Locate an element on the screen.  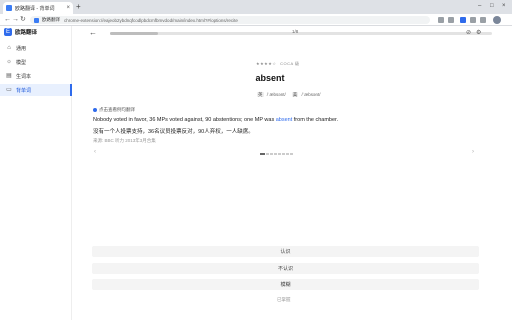
frequency-stars: ★★★★☆ COCA 级 is located at coordinates (278, 64).